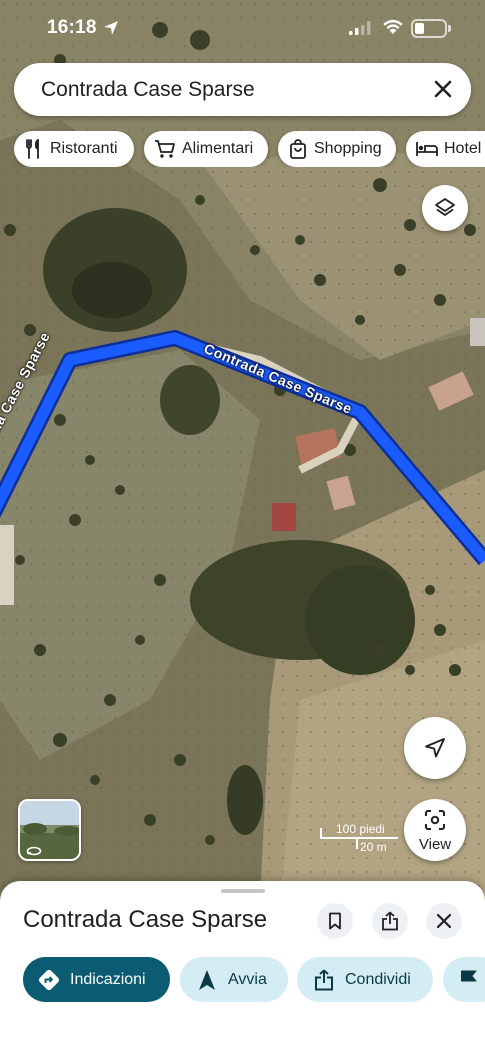 Image resolution: width=485 pixels, height=1050 pixels. I want to click on category-chips: Ristoranti Alimentari Shopping Hotel, so click(249, 149).